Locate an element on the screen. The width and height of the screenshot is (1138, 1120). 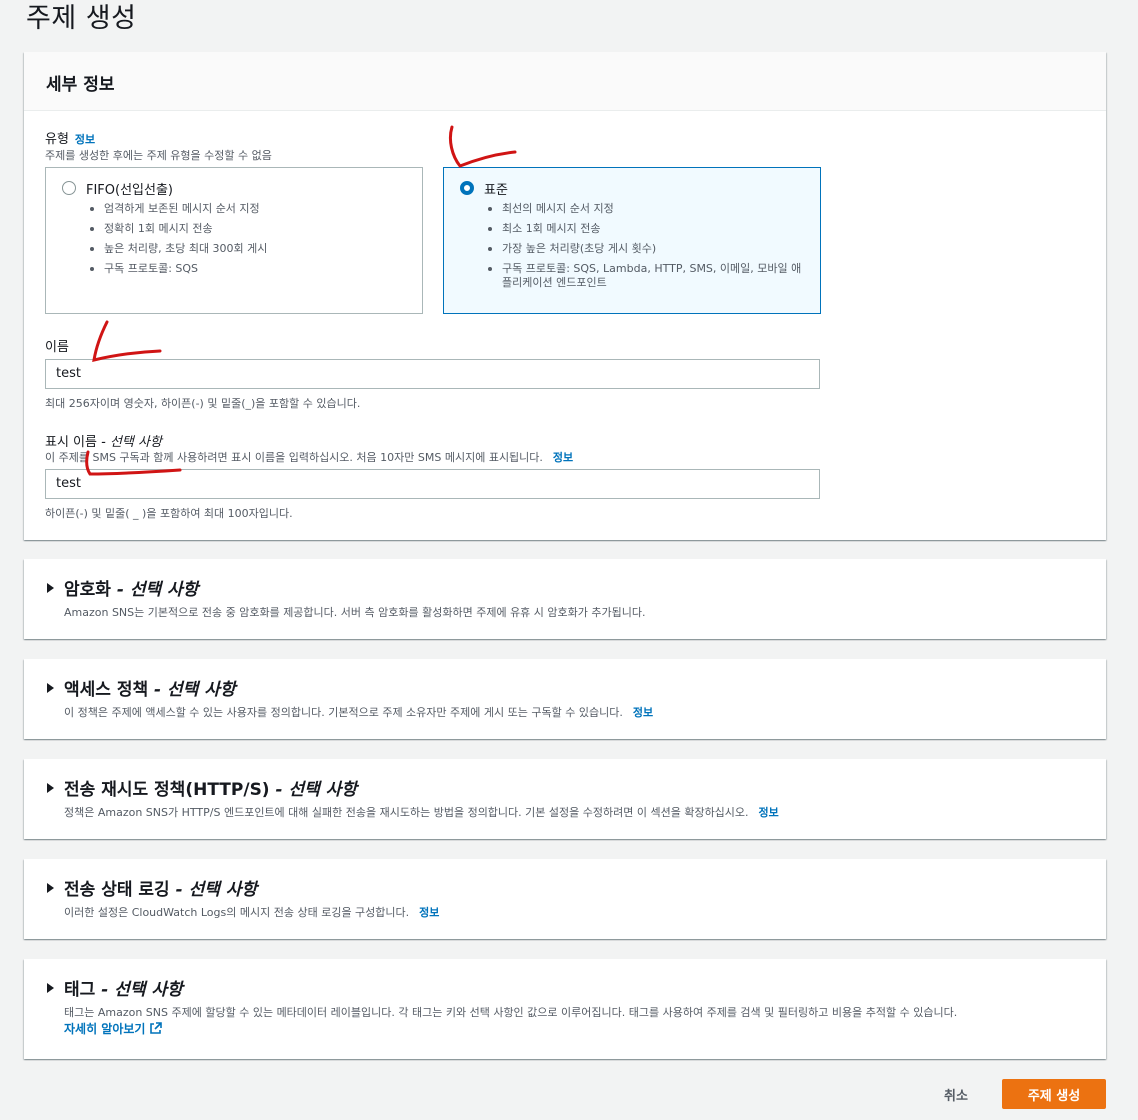
display-name-hint: 하이픈(-) 및 밑줄( _ )을 포함하여 최대 100자입니다. is located at coordinates (169, 513).